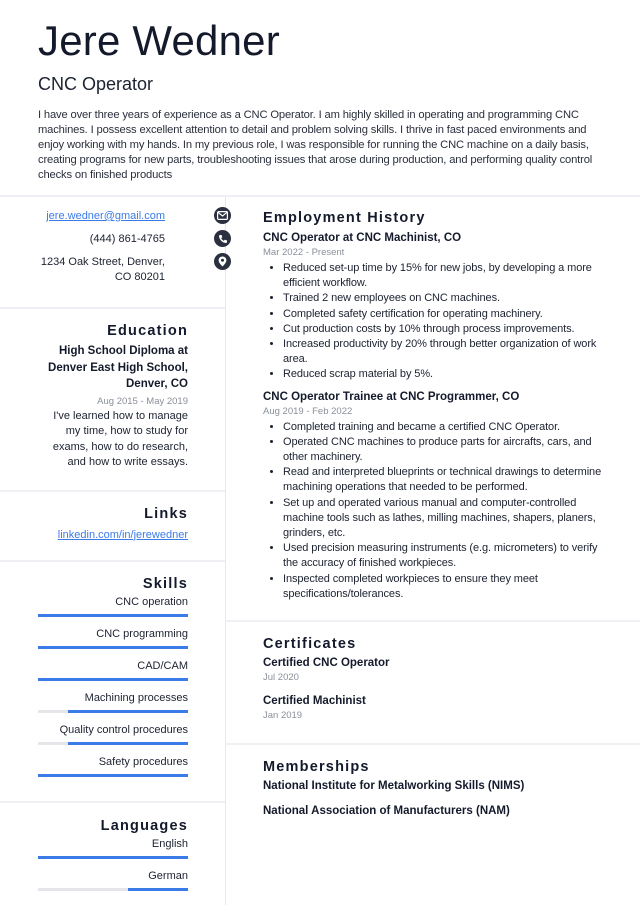 This screenshot has height=905, width=640. Describe the element at coordinates (310, 644) in the screenshot. I see `certificates-heading: Certificates` at that location.